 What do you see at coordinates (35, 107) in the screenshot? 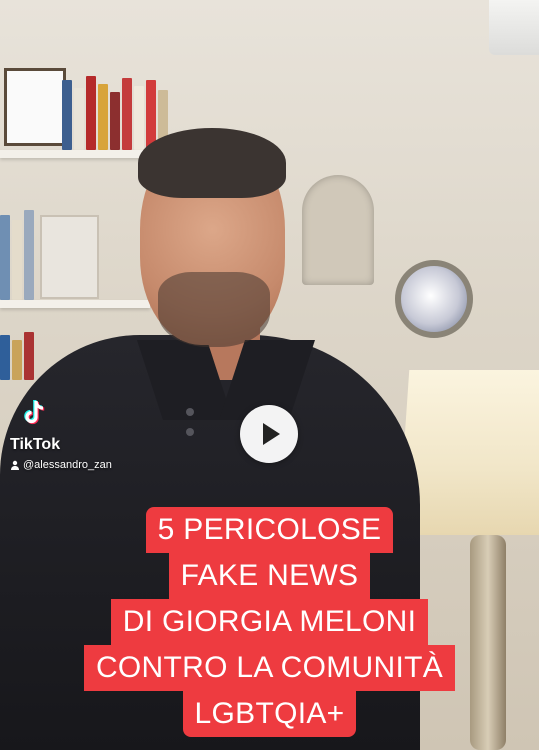
I see `wall-picture` at bounding box center [35, 107].